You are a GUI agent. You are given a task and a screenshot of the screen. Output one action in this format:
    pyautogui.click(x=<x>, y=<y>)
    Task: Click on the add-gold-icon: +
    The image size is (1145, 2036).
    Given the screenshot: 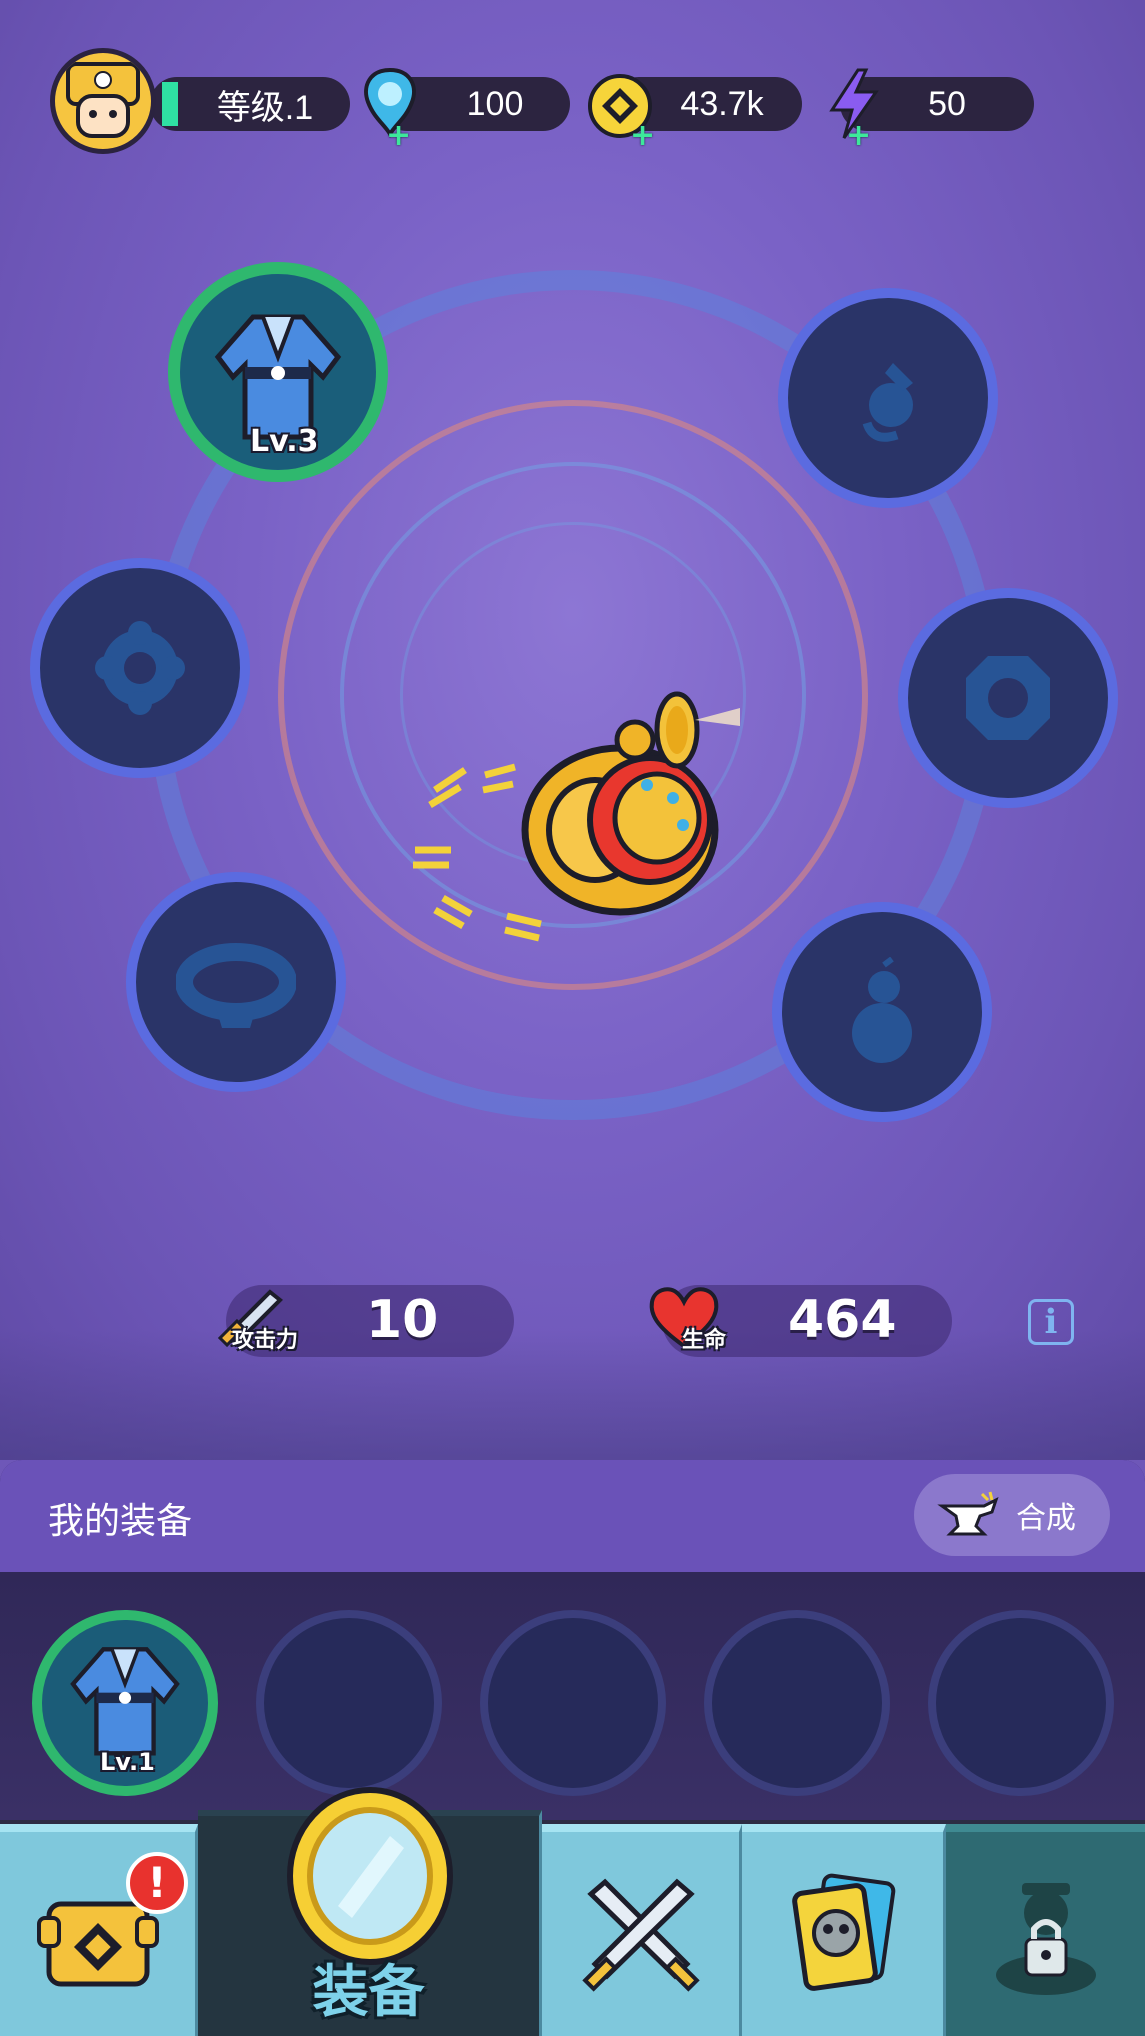 What is the action you would take?
    pyautogui.click(x=642, y=136)
    